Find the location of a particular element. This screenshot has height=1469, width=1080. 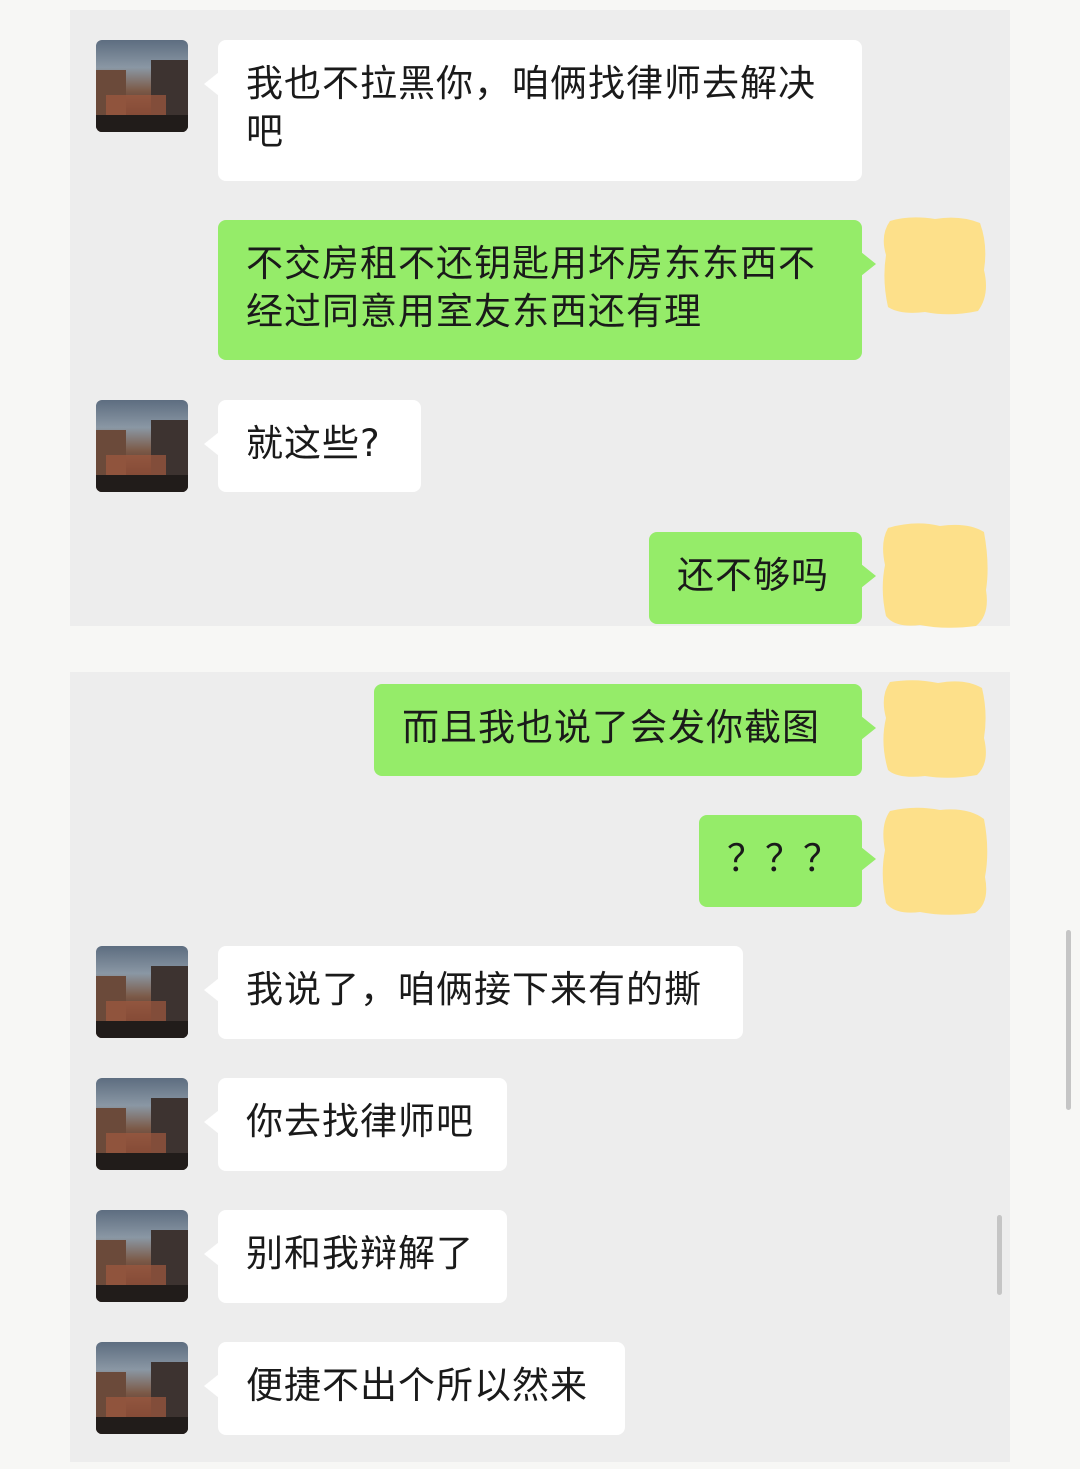

message-bubble-outgoing: 还不够吗 is located at coordinates (762, 578).